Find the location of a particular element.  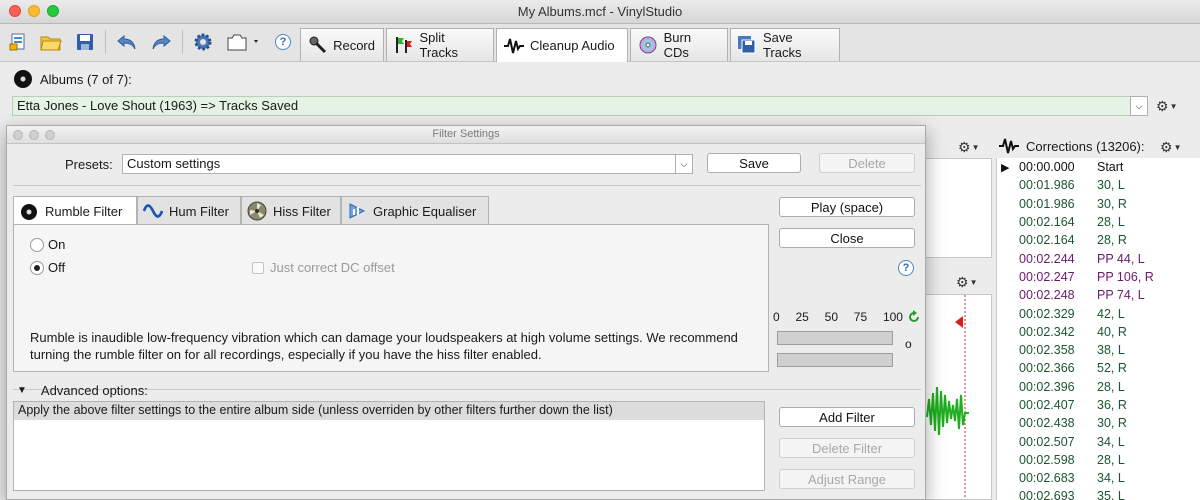

correction-row: 00:02.693 35, L is located at coordinates (1098, 493).